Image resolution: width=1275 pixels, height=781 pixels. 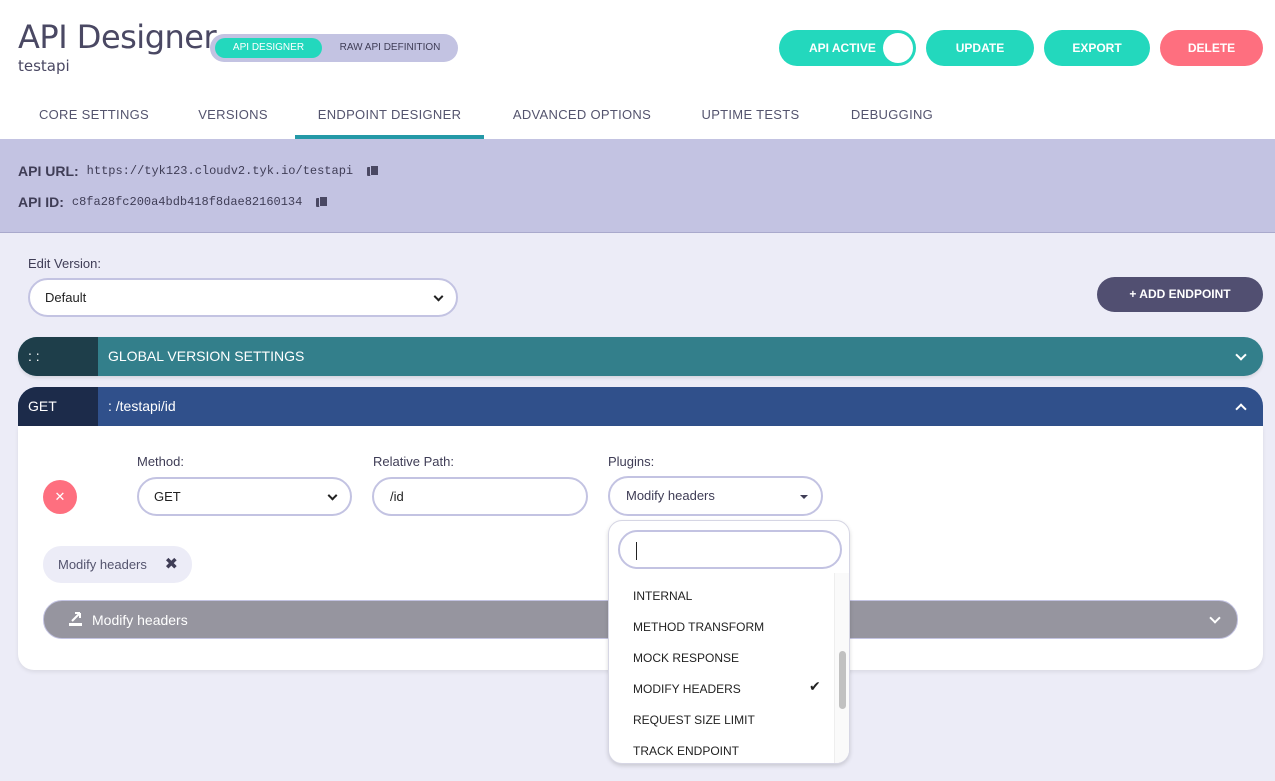 What do you see at coordinates (686, 751) in the screenshot?
I see `plugin-option-track-endpoint: TRACK ENDPOINT` at bounding box center [686, 751].